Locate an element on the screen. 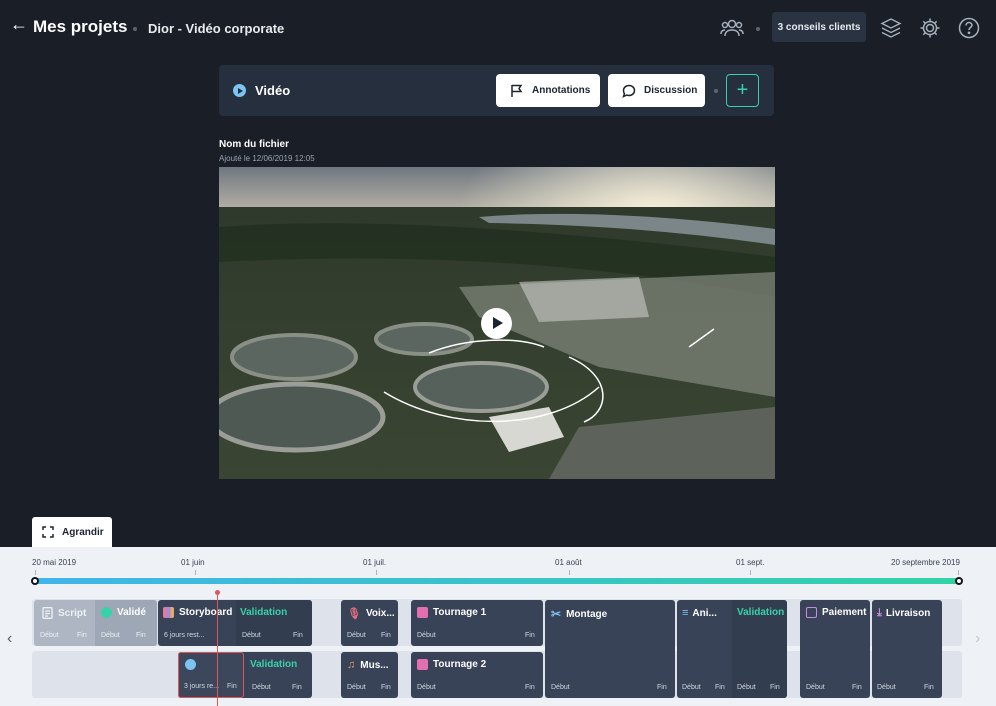  expand-button: Agrandir is located at coordinates (72, 532).